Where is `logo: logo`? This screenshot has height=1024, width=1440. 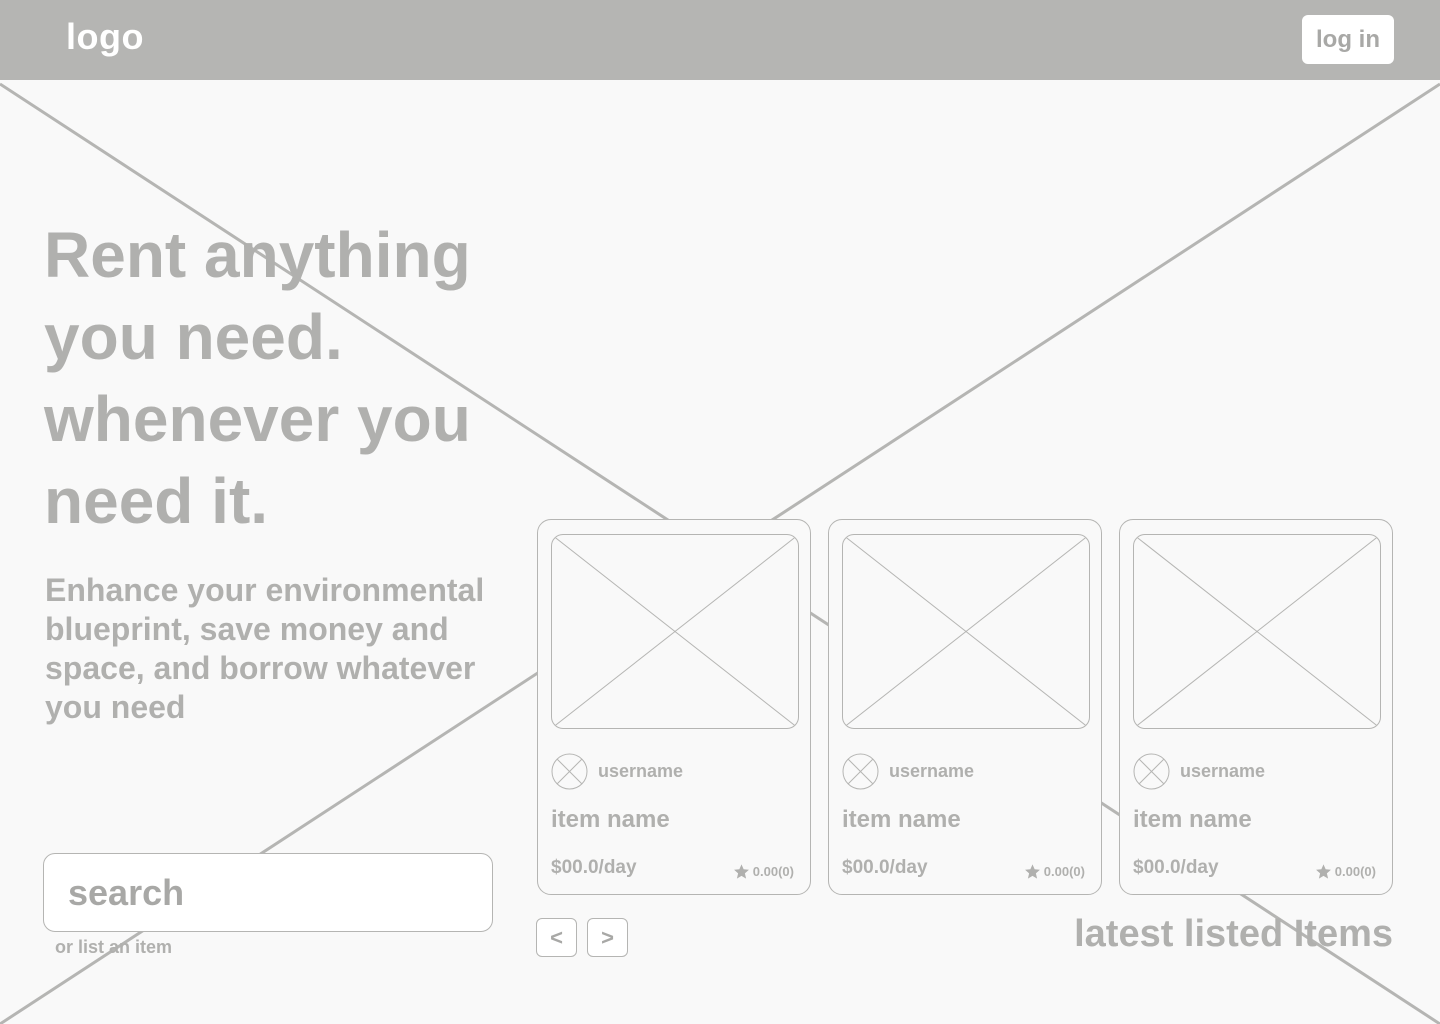 logo: logo is located at coordinates (105, 37).